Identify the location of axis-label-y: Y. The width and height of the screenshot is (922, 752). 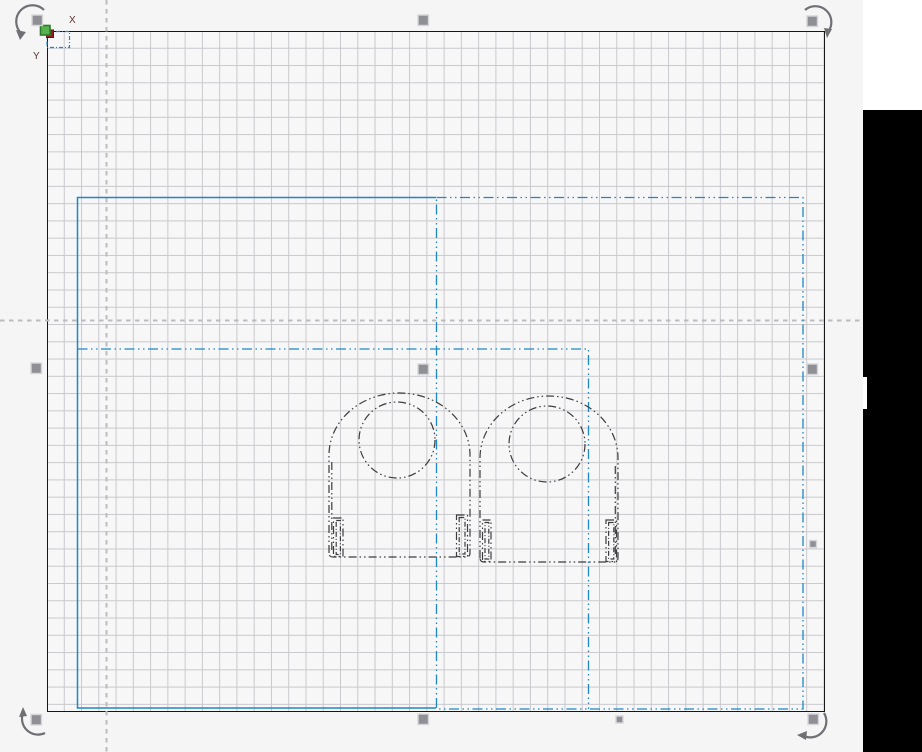
(36, 56).